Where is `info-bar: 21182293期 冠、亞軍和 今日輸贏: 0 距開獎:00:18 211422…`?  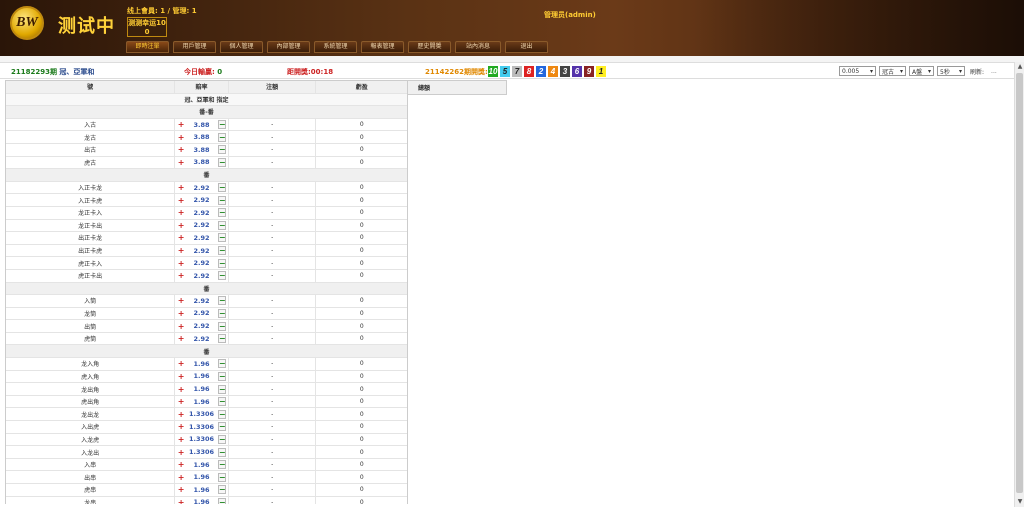 info-bar: 21182293期 冠、亞軍和 今日輸贏: 0 距開獎:00:18 211422… is located at coordinates (512, 70).